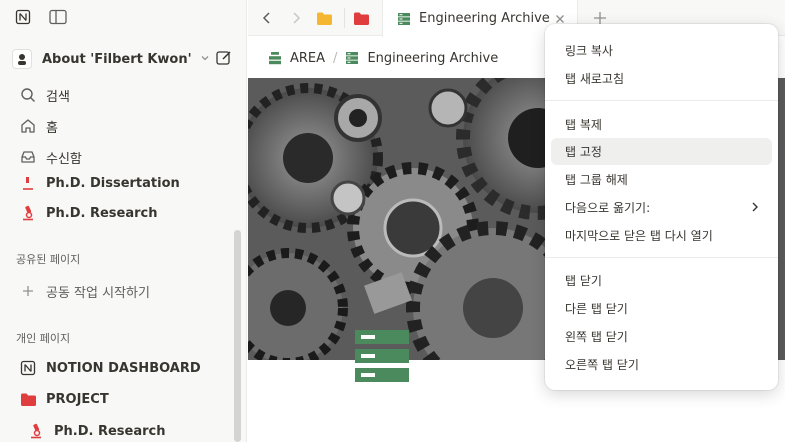 This screenshot has height=442, width=785. Describe the element at coordinates (661, 364) in the screenshot. I see `menu-close-right-tabs: 오른쪽 탭 닫기` at that location.